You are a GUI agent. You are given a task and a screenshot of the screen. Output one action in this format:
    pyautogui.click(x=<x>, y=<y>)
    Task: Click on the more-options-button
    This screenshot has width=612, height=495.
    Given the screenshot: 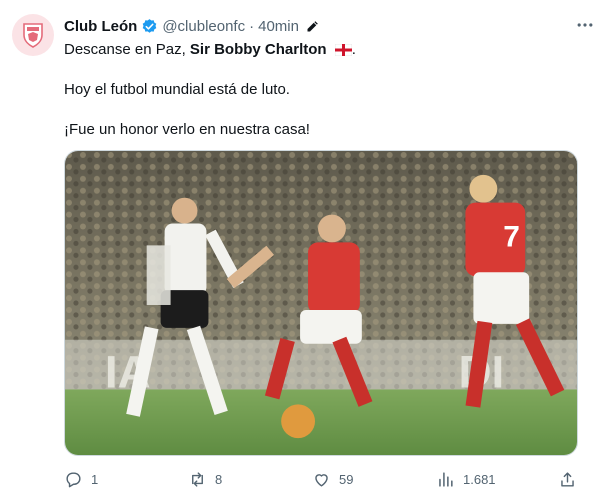 What is the action you would take?
    pyautogui.click(x=585, y=25)
    